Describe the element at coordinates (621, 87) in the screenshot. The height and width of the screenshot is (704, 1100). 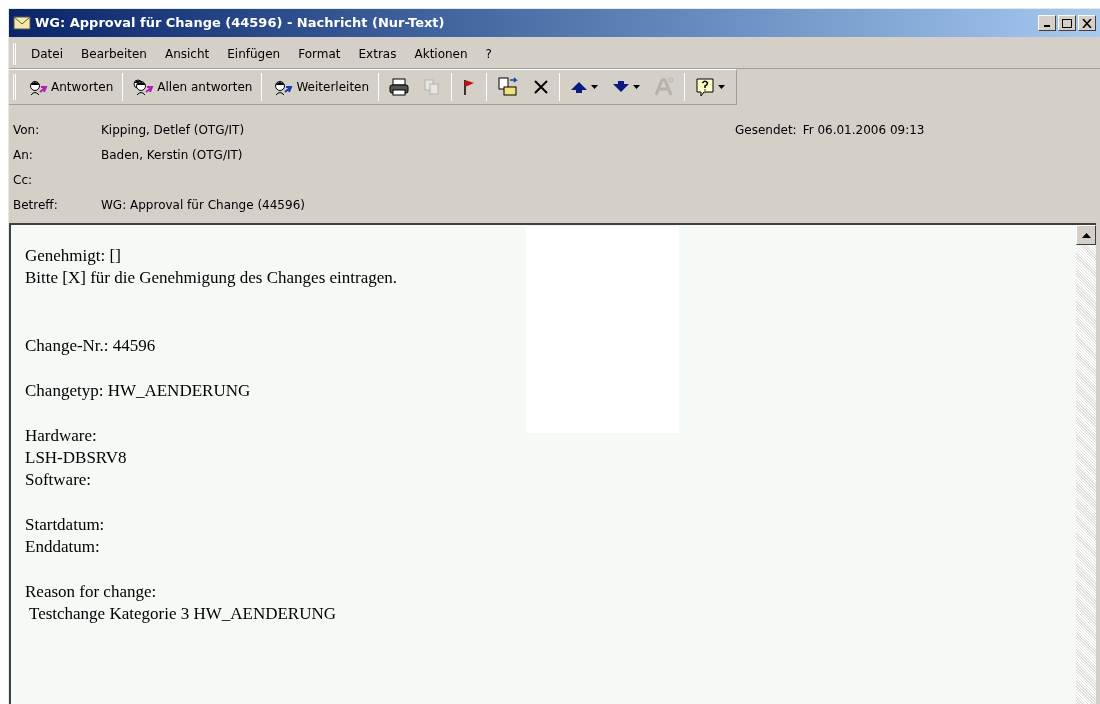
I see `arrow-down-icon` at that location.